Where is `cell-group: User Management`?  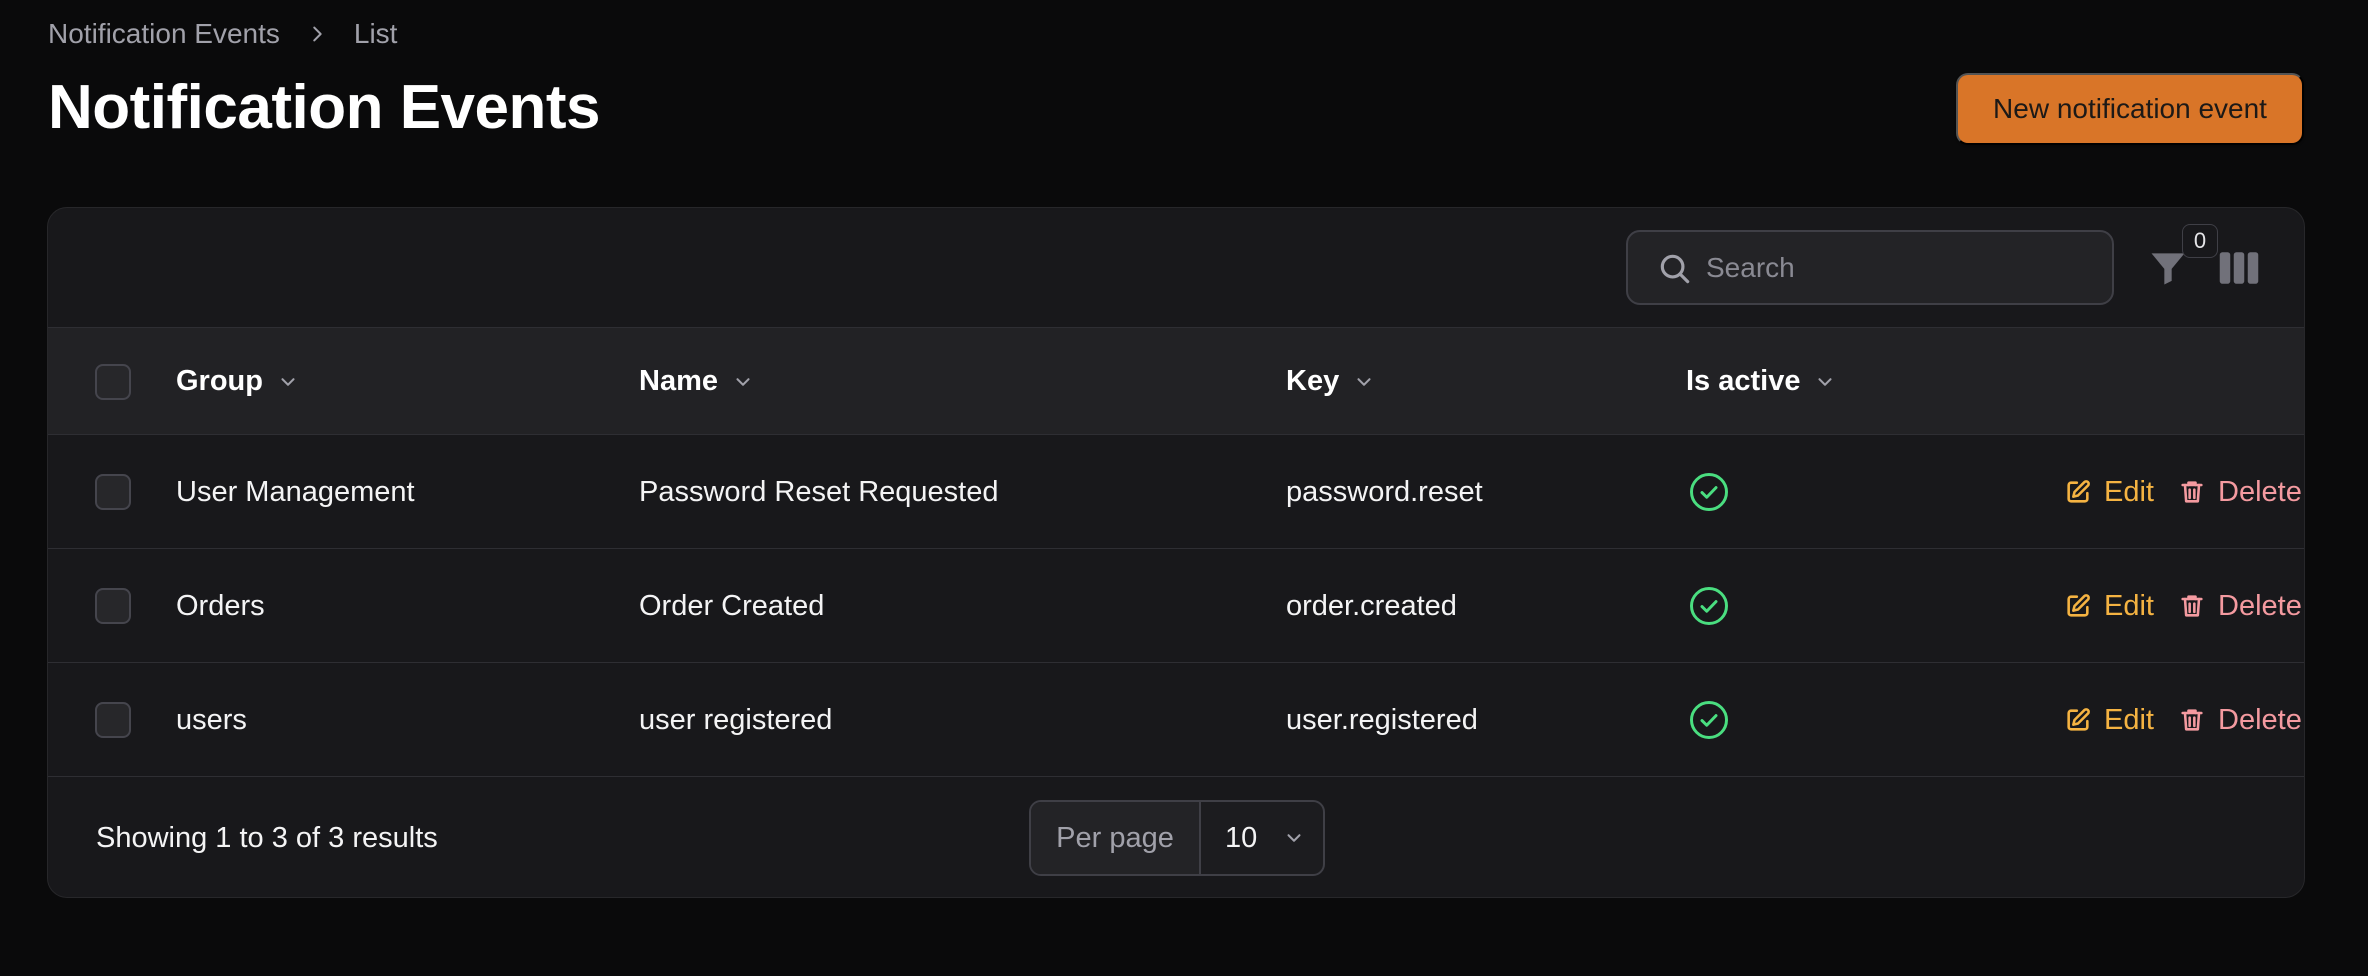 cell-group: User Management is located at coordinates (295, 491).